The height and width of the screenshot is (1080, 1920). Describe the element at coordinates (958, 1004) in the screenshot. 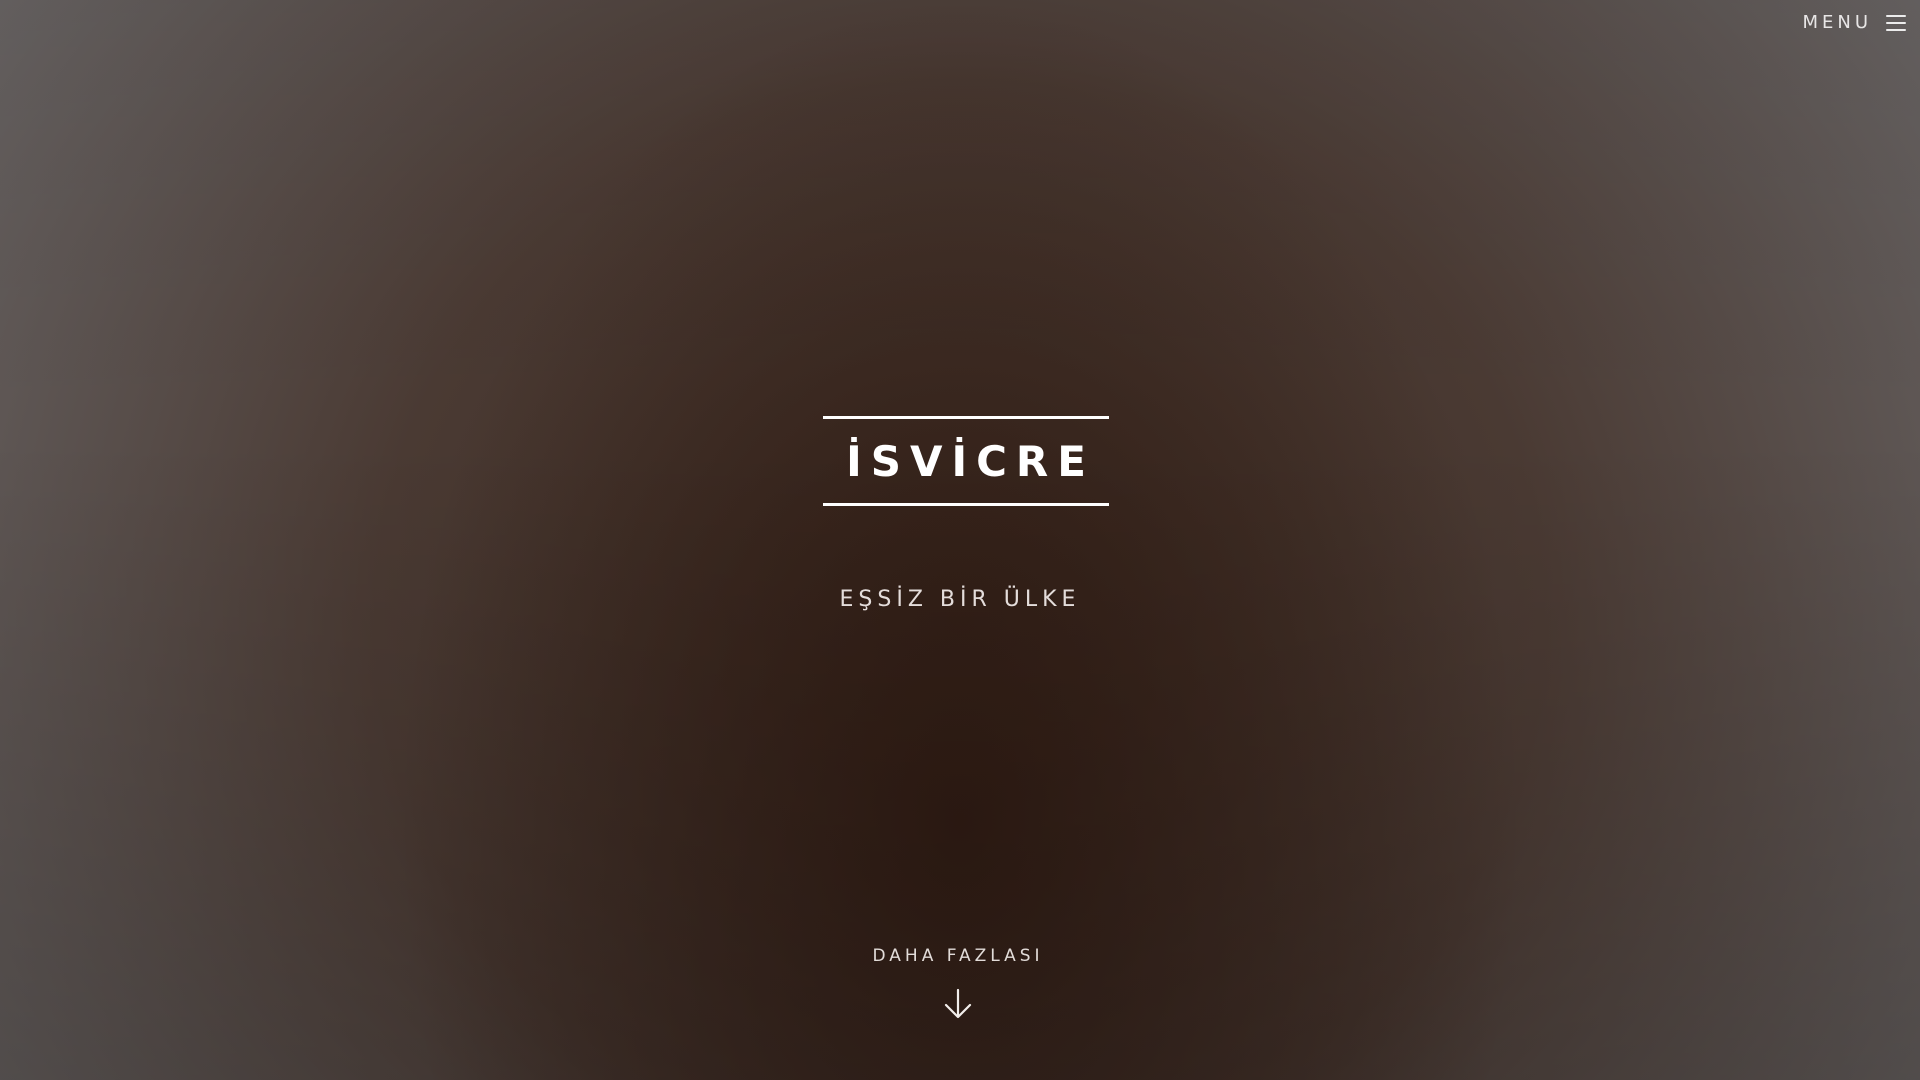

I see `arrow-down-icon` at that location.